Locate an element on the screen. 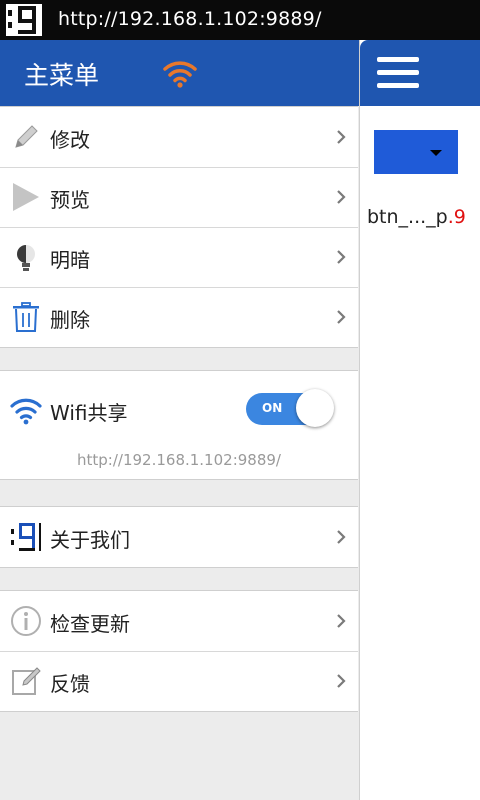 Image resolution: width=480 pixels, height=800 pixels. play-icon is located at coordinates (26, 197).